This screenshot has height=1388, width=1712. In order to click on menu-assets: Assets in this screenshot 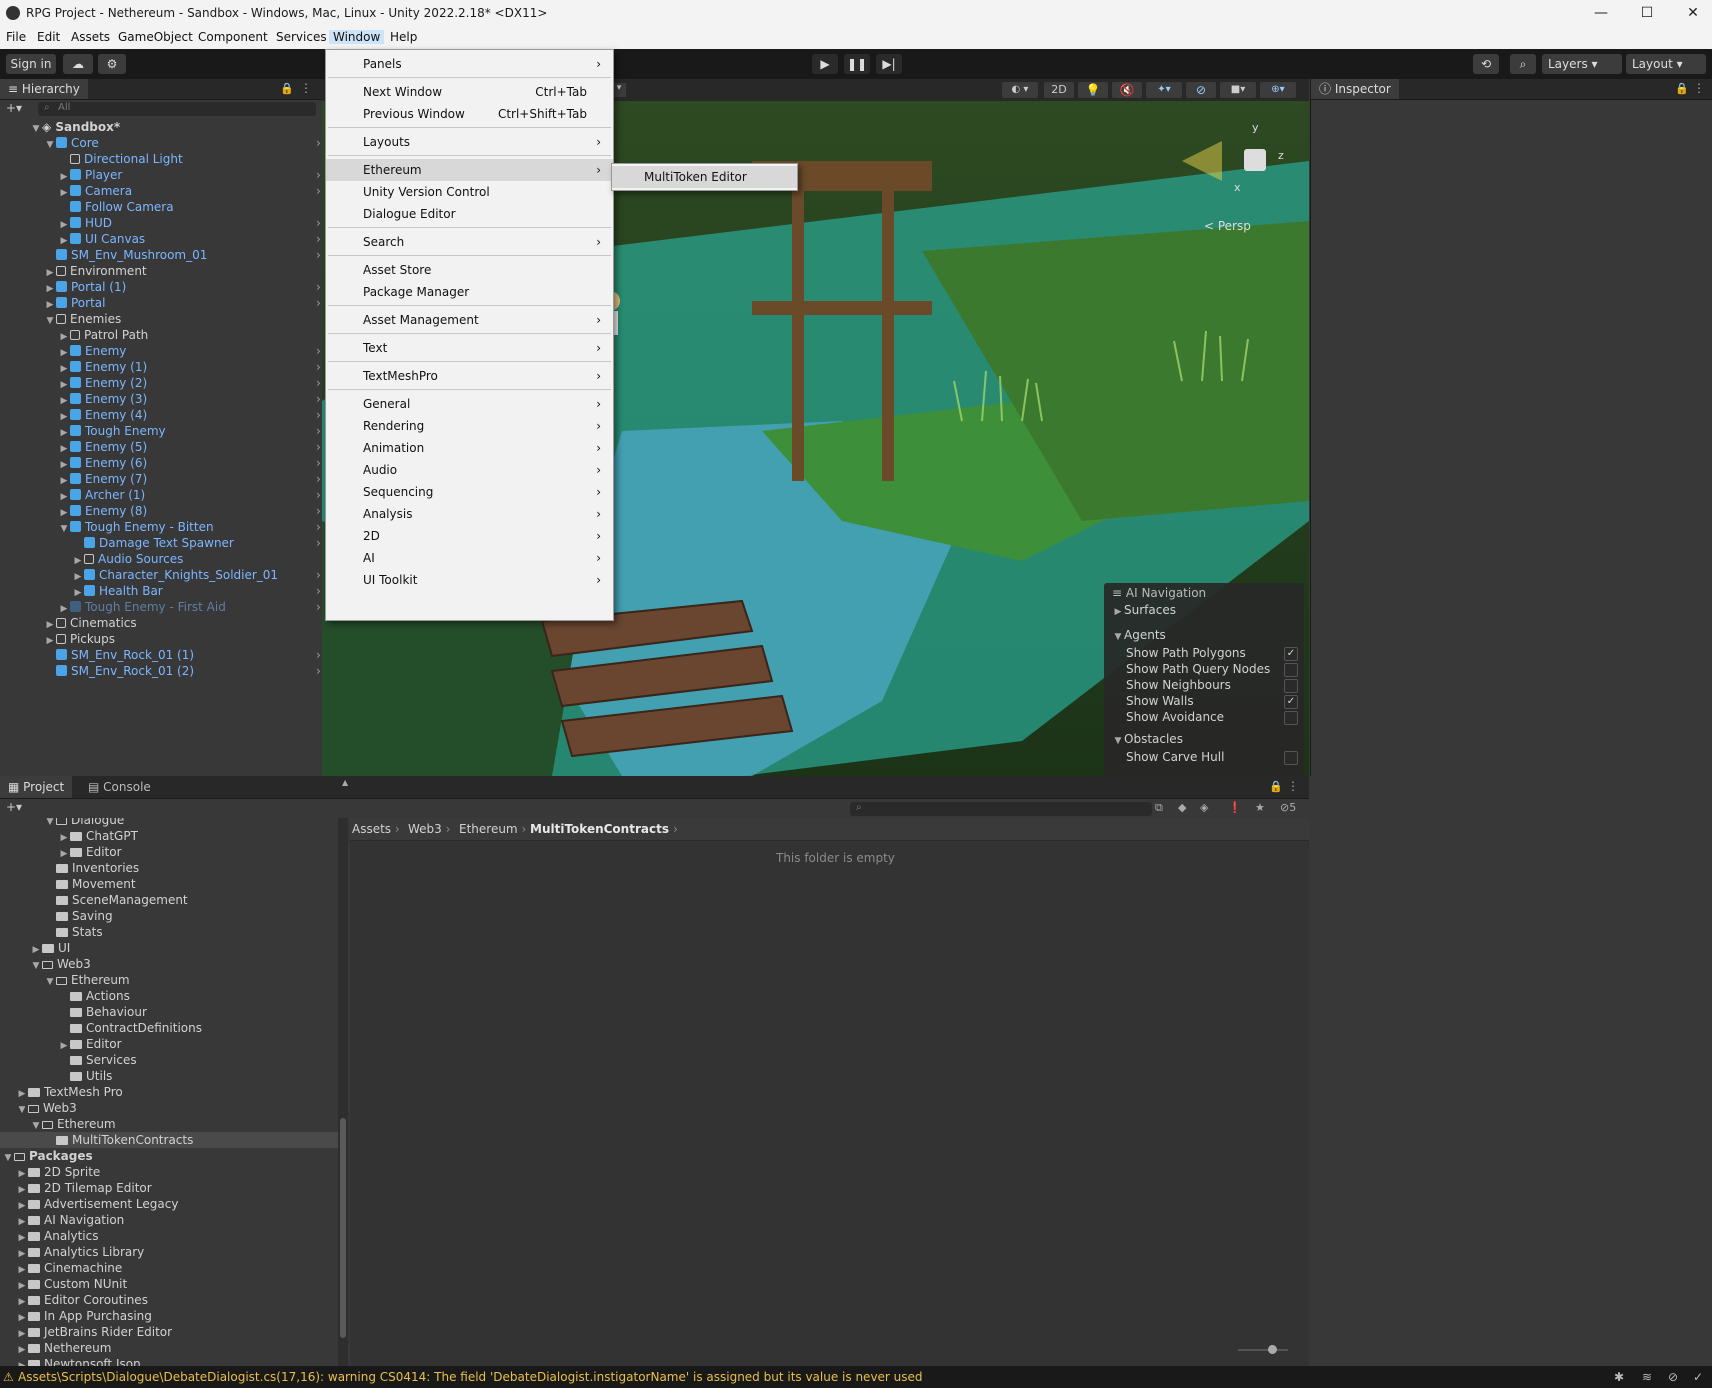, I will do `click(90, 37)`.